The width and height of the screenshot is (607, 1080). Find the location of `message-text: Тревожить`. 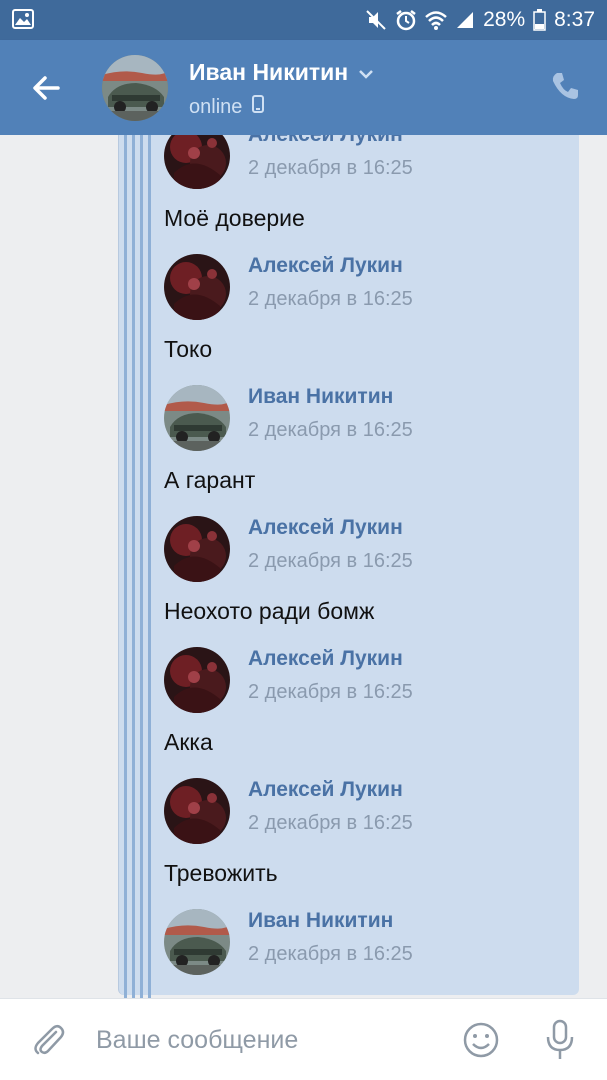

message-text: Тревожить is located at coordinates (221, 873).